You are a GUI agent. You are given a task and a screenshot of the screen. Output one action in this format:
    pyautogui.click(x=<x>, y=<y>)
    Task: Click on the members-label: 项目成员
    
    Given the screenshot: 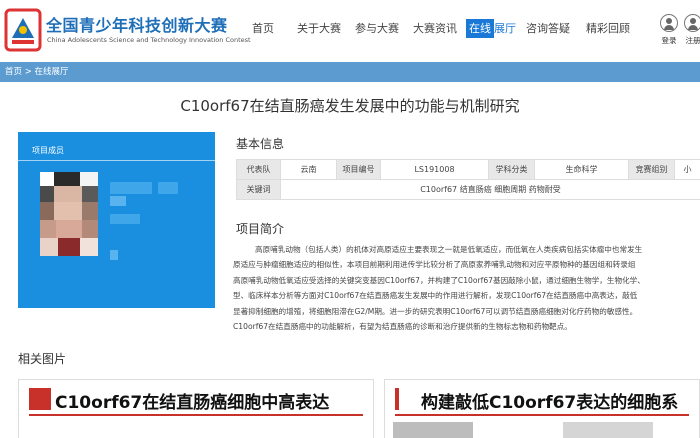 What is the action you would take?
    pyautogui.click(x=48, y=150)
    